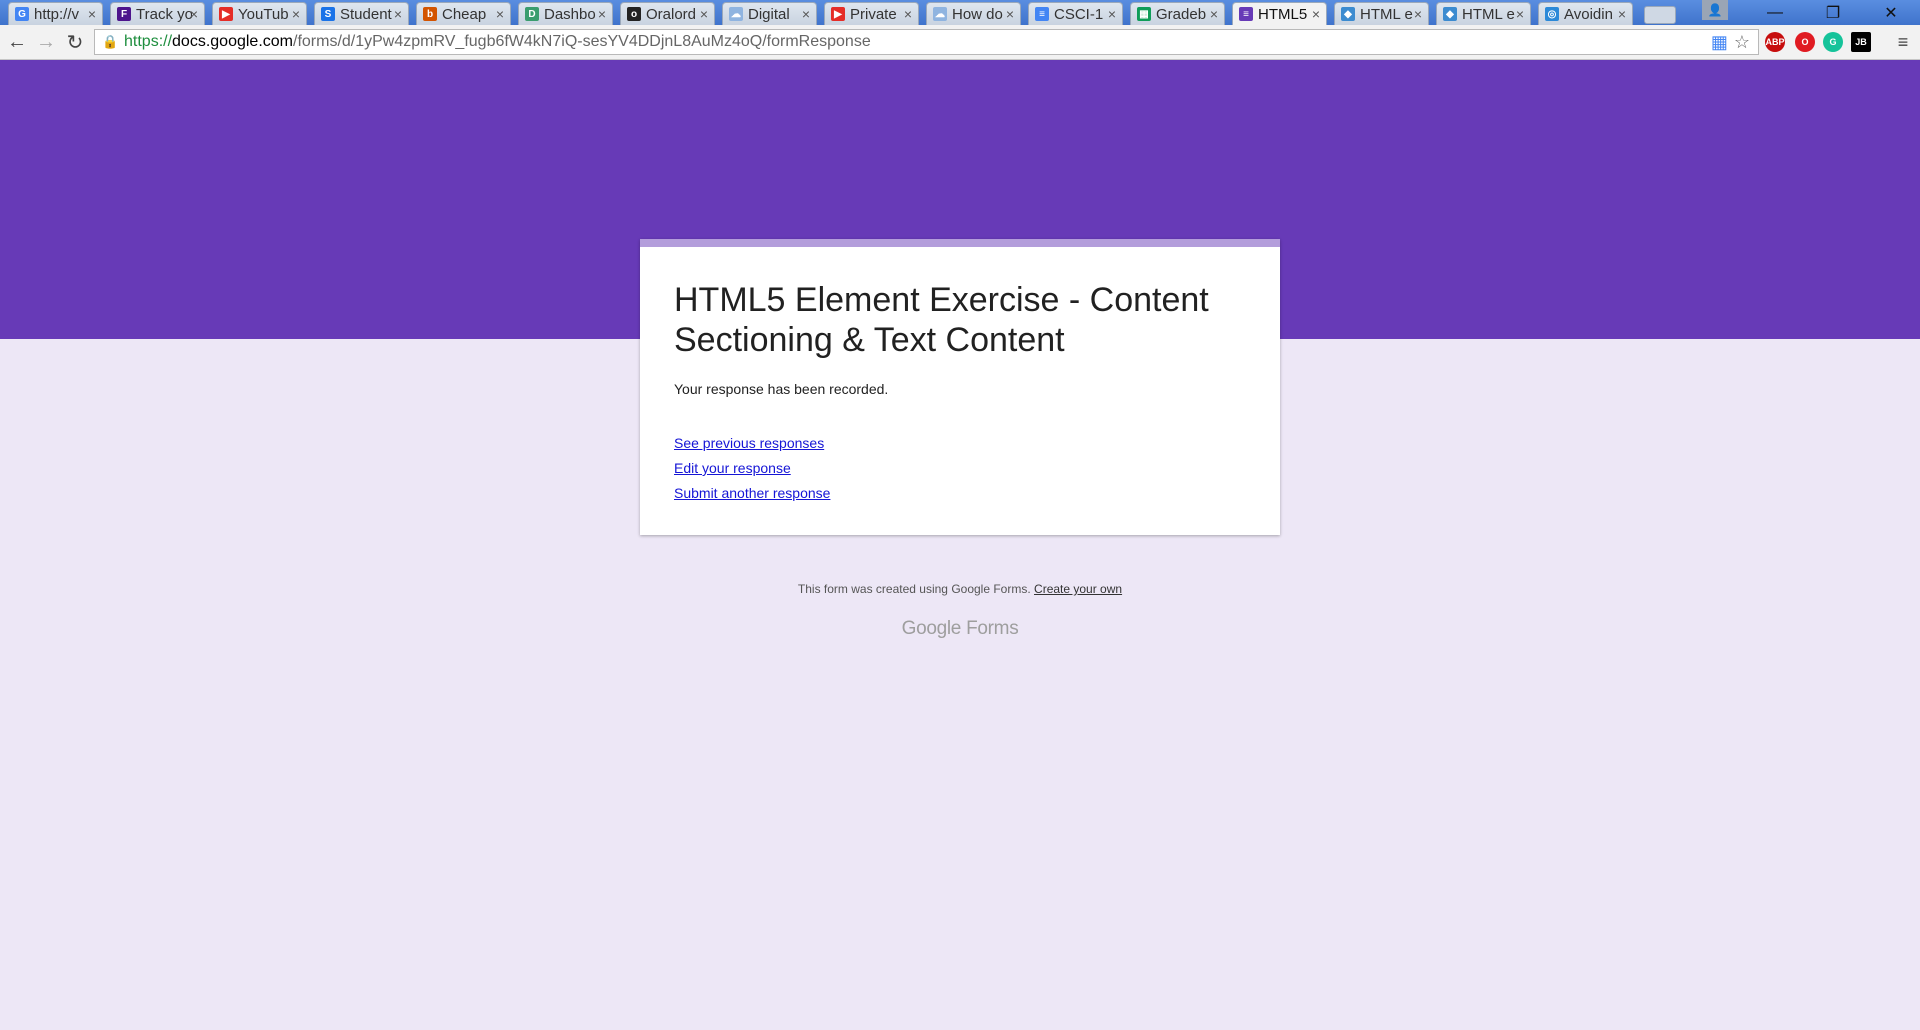 The width and height of the screenshot is (1920, 1030). Describe the element at coordinates (328, 14) in the screenshot. I see `tab-favicon-icon: S` at that location.